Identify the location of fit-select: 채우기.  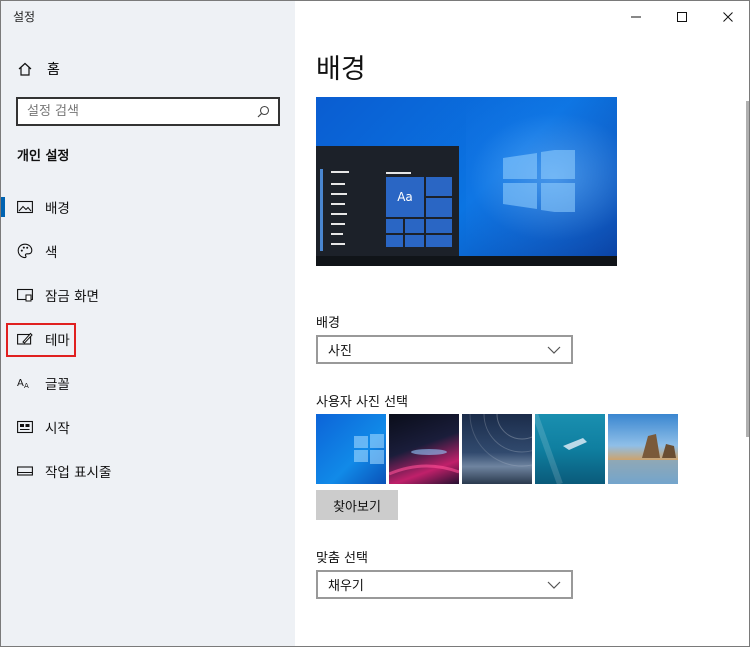
(444, 584).